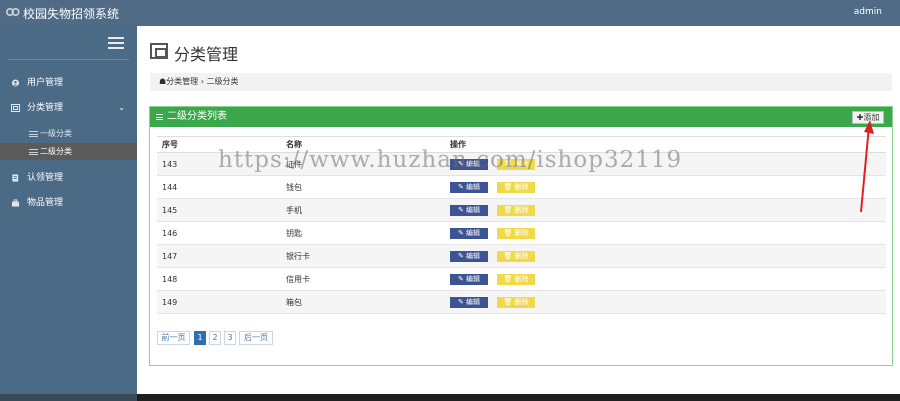 The height and width of the screenshot is (401, 900). I want to click on table-row: 144 钱包 ✎ 编辑 🗑 删除, so click(521, 187).